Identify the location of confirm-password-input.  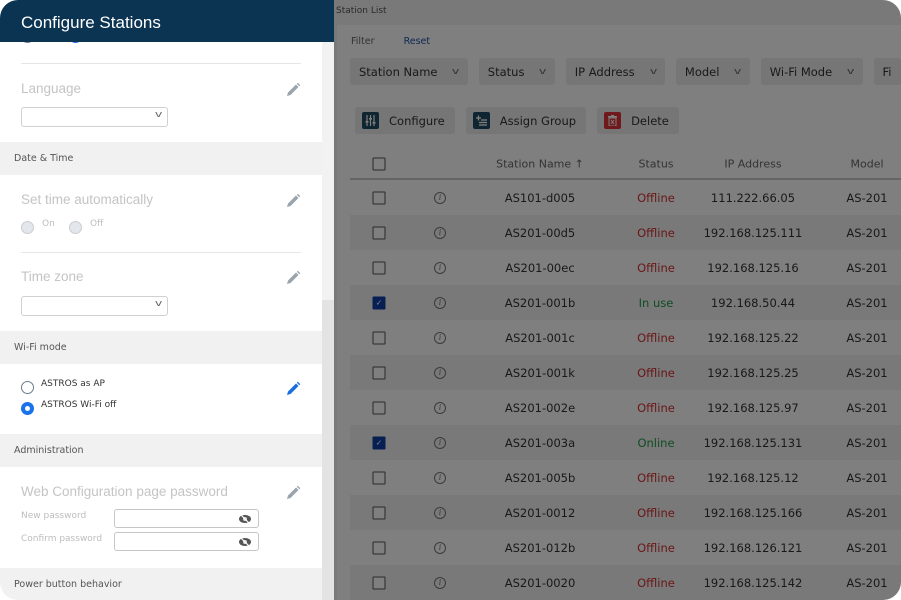
(186, 541).